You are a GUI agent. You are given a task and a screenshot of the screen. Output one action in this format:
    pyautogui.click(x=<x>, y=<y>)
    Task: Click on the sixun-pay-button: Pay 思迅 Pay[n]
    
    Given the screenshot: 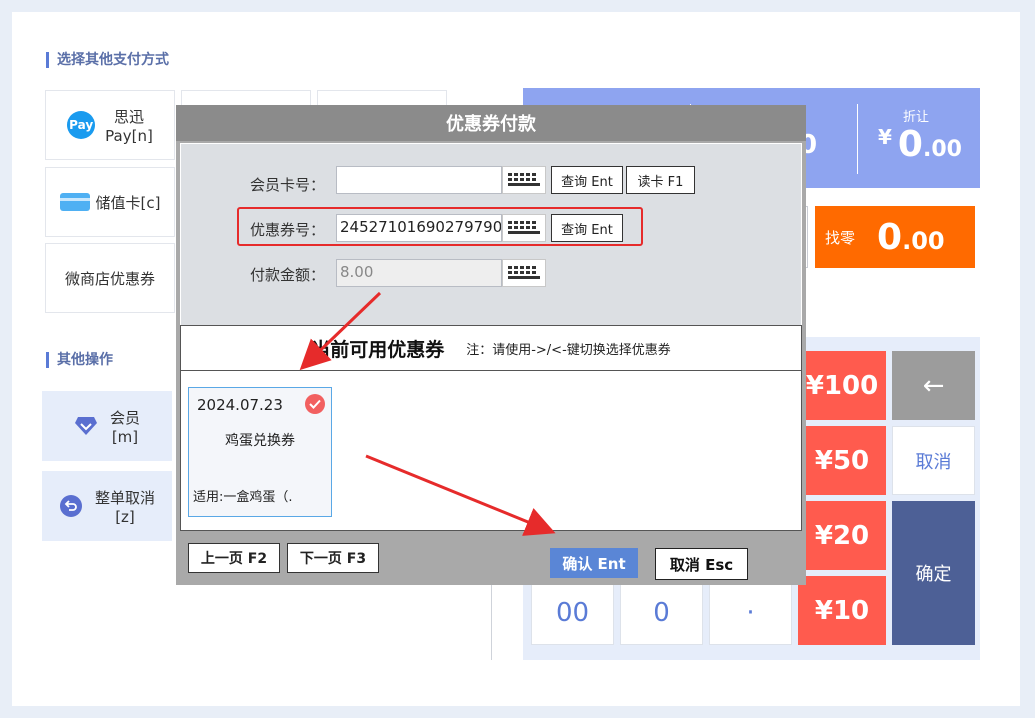 What is the action you would take?
    pyautogui.click(x=110, y=125)
    